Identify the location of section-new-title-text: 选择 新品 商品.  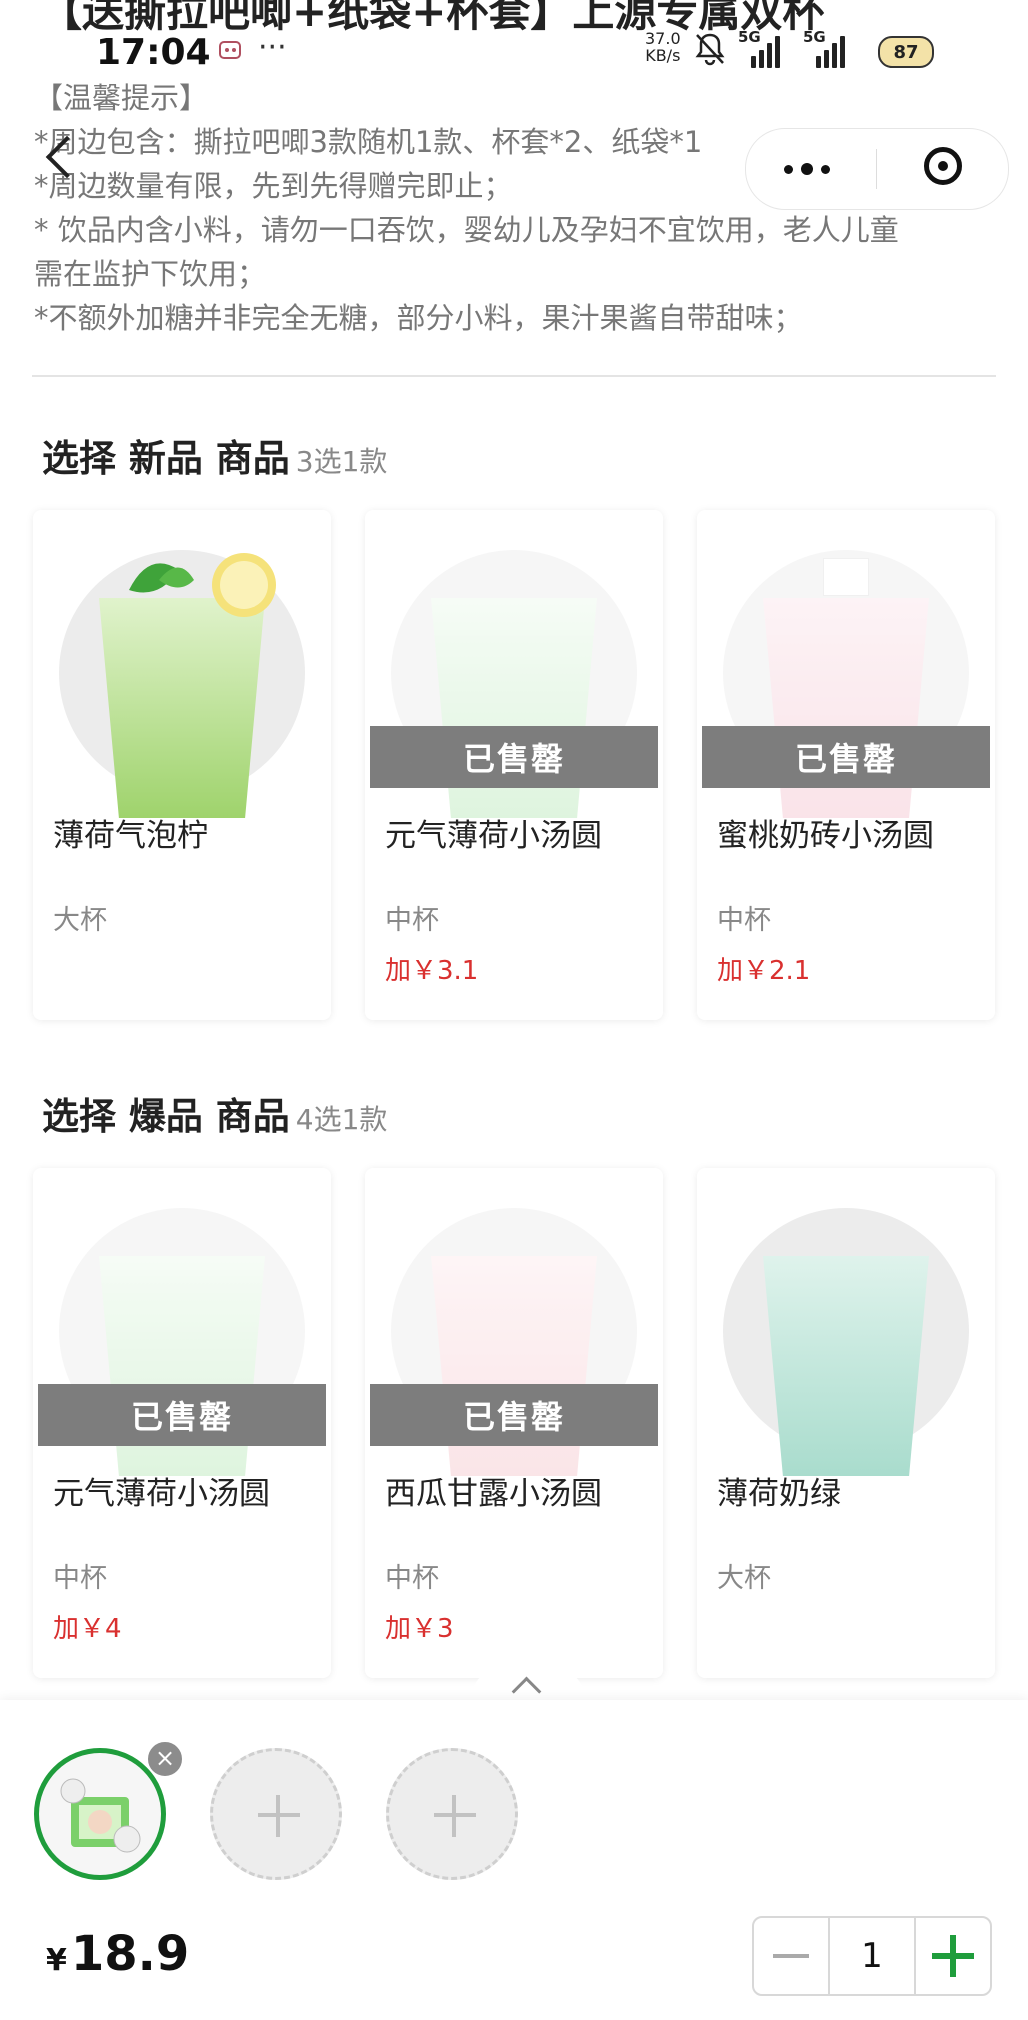
(166, 458).